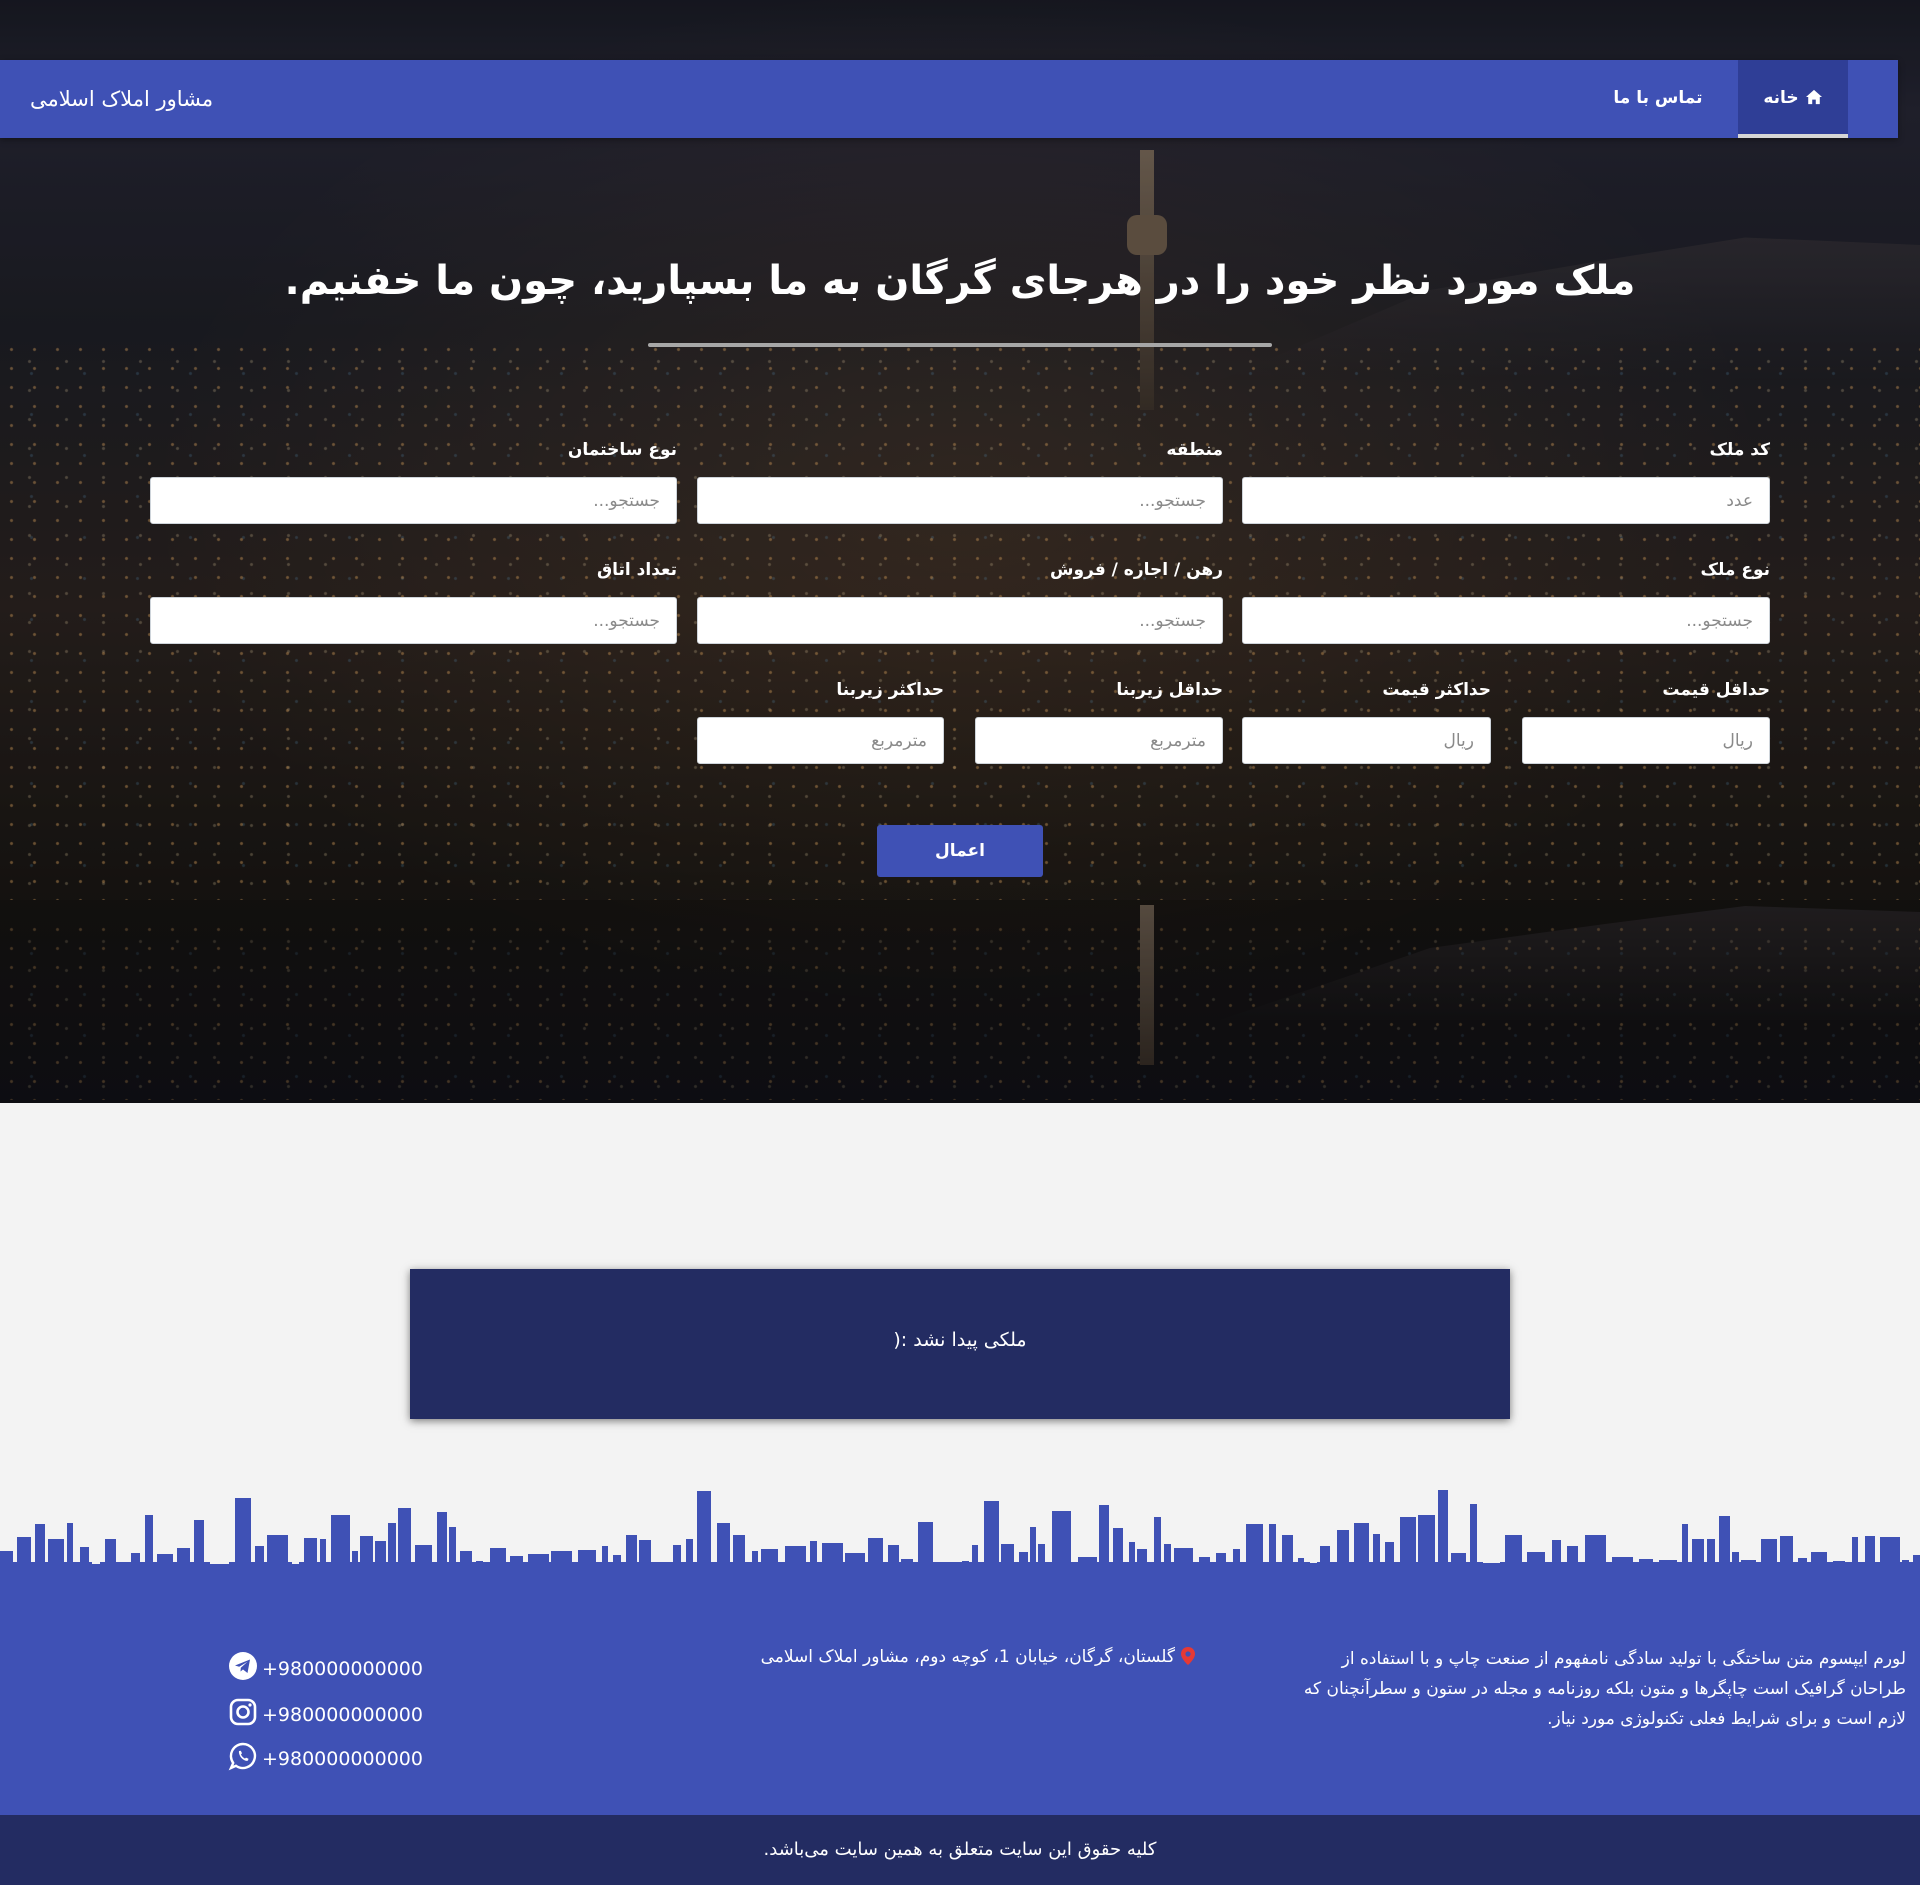  Describe the element at coordinates (1099, 740) in the screenshot. I see `min-area-input` at that location.